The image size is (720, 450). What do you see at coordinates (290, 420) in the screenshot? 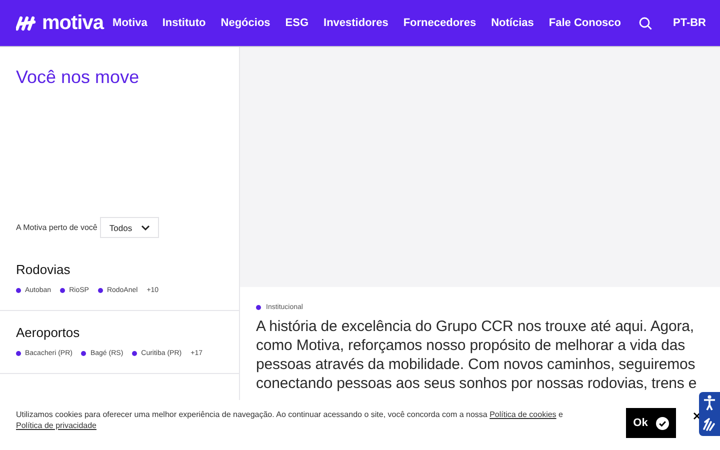
I see `cookie-notice: Utilizamos cookies para oferecer uma melhor experiência de navegação. Ao continuar acessando o site, você concorda com a nossa Política de cookies e Política de privacidade` at bounding box center [290, 420].